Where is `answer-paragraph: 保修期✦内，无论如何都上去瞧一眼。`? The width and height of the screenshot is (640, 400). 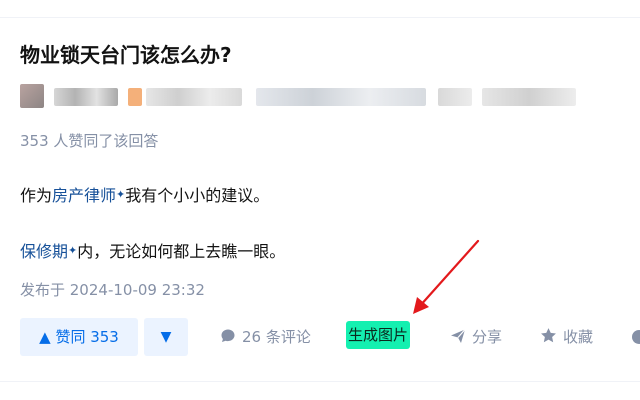 answer-paragraph: 保修期✦内，无论如何都上去瞧一眼。 is located at coordinates (152, 253).